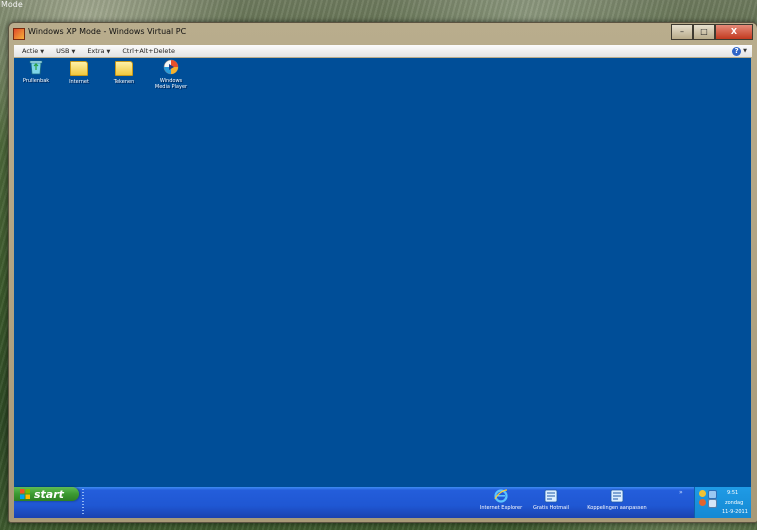 This screenshot has width=757, height=530. What do you see at coordinates (79, 82) in the screenshot?
I see `desktop-icon-label: Internet` at bounding box center [79, 82].